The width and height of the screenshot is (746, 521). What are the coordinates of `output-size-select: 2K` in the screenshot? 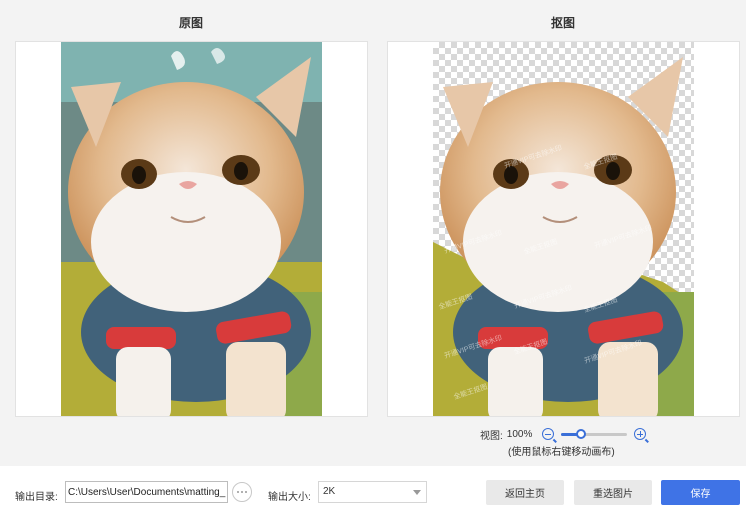 It's located at (372, 492).